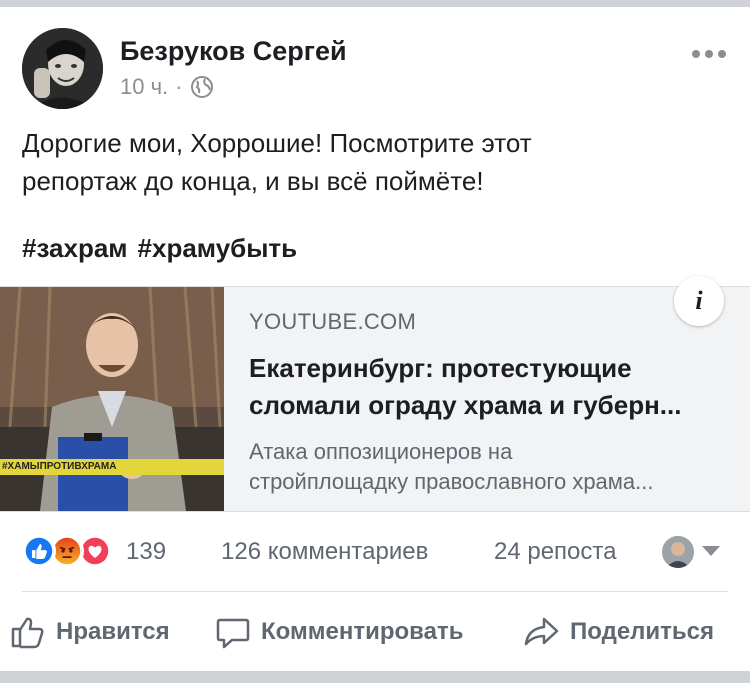  What do you see at coordinates (112, 399) in the screenshot?
I see `video-thumbnail: #ХАМЫПРОТИВХРАМА` at bounding box center [112, 399].